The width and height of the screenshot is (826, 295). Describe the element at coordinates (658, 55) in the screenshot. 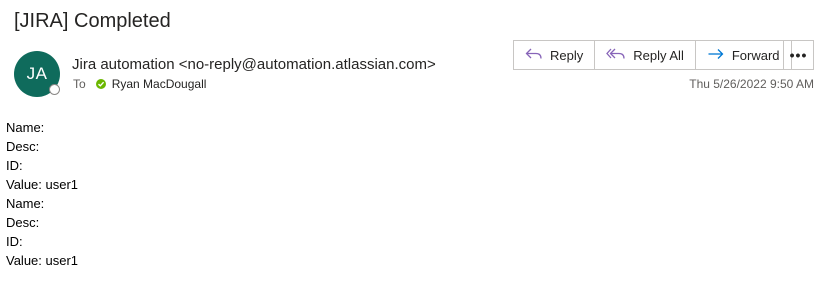

I see `reply-all-label: Reply All` at that location.